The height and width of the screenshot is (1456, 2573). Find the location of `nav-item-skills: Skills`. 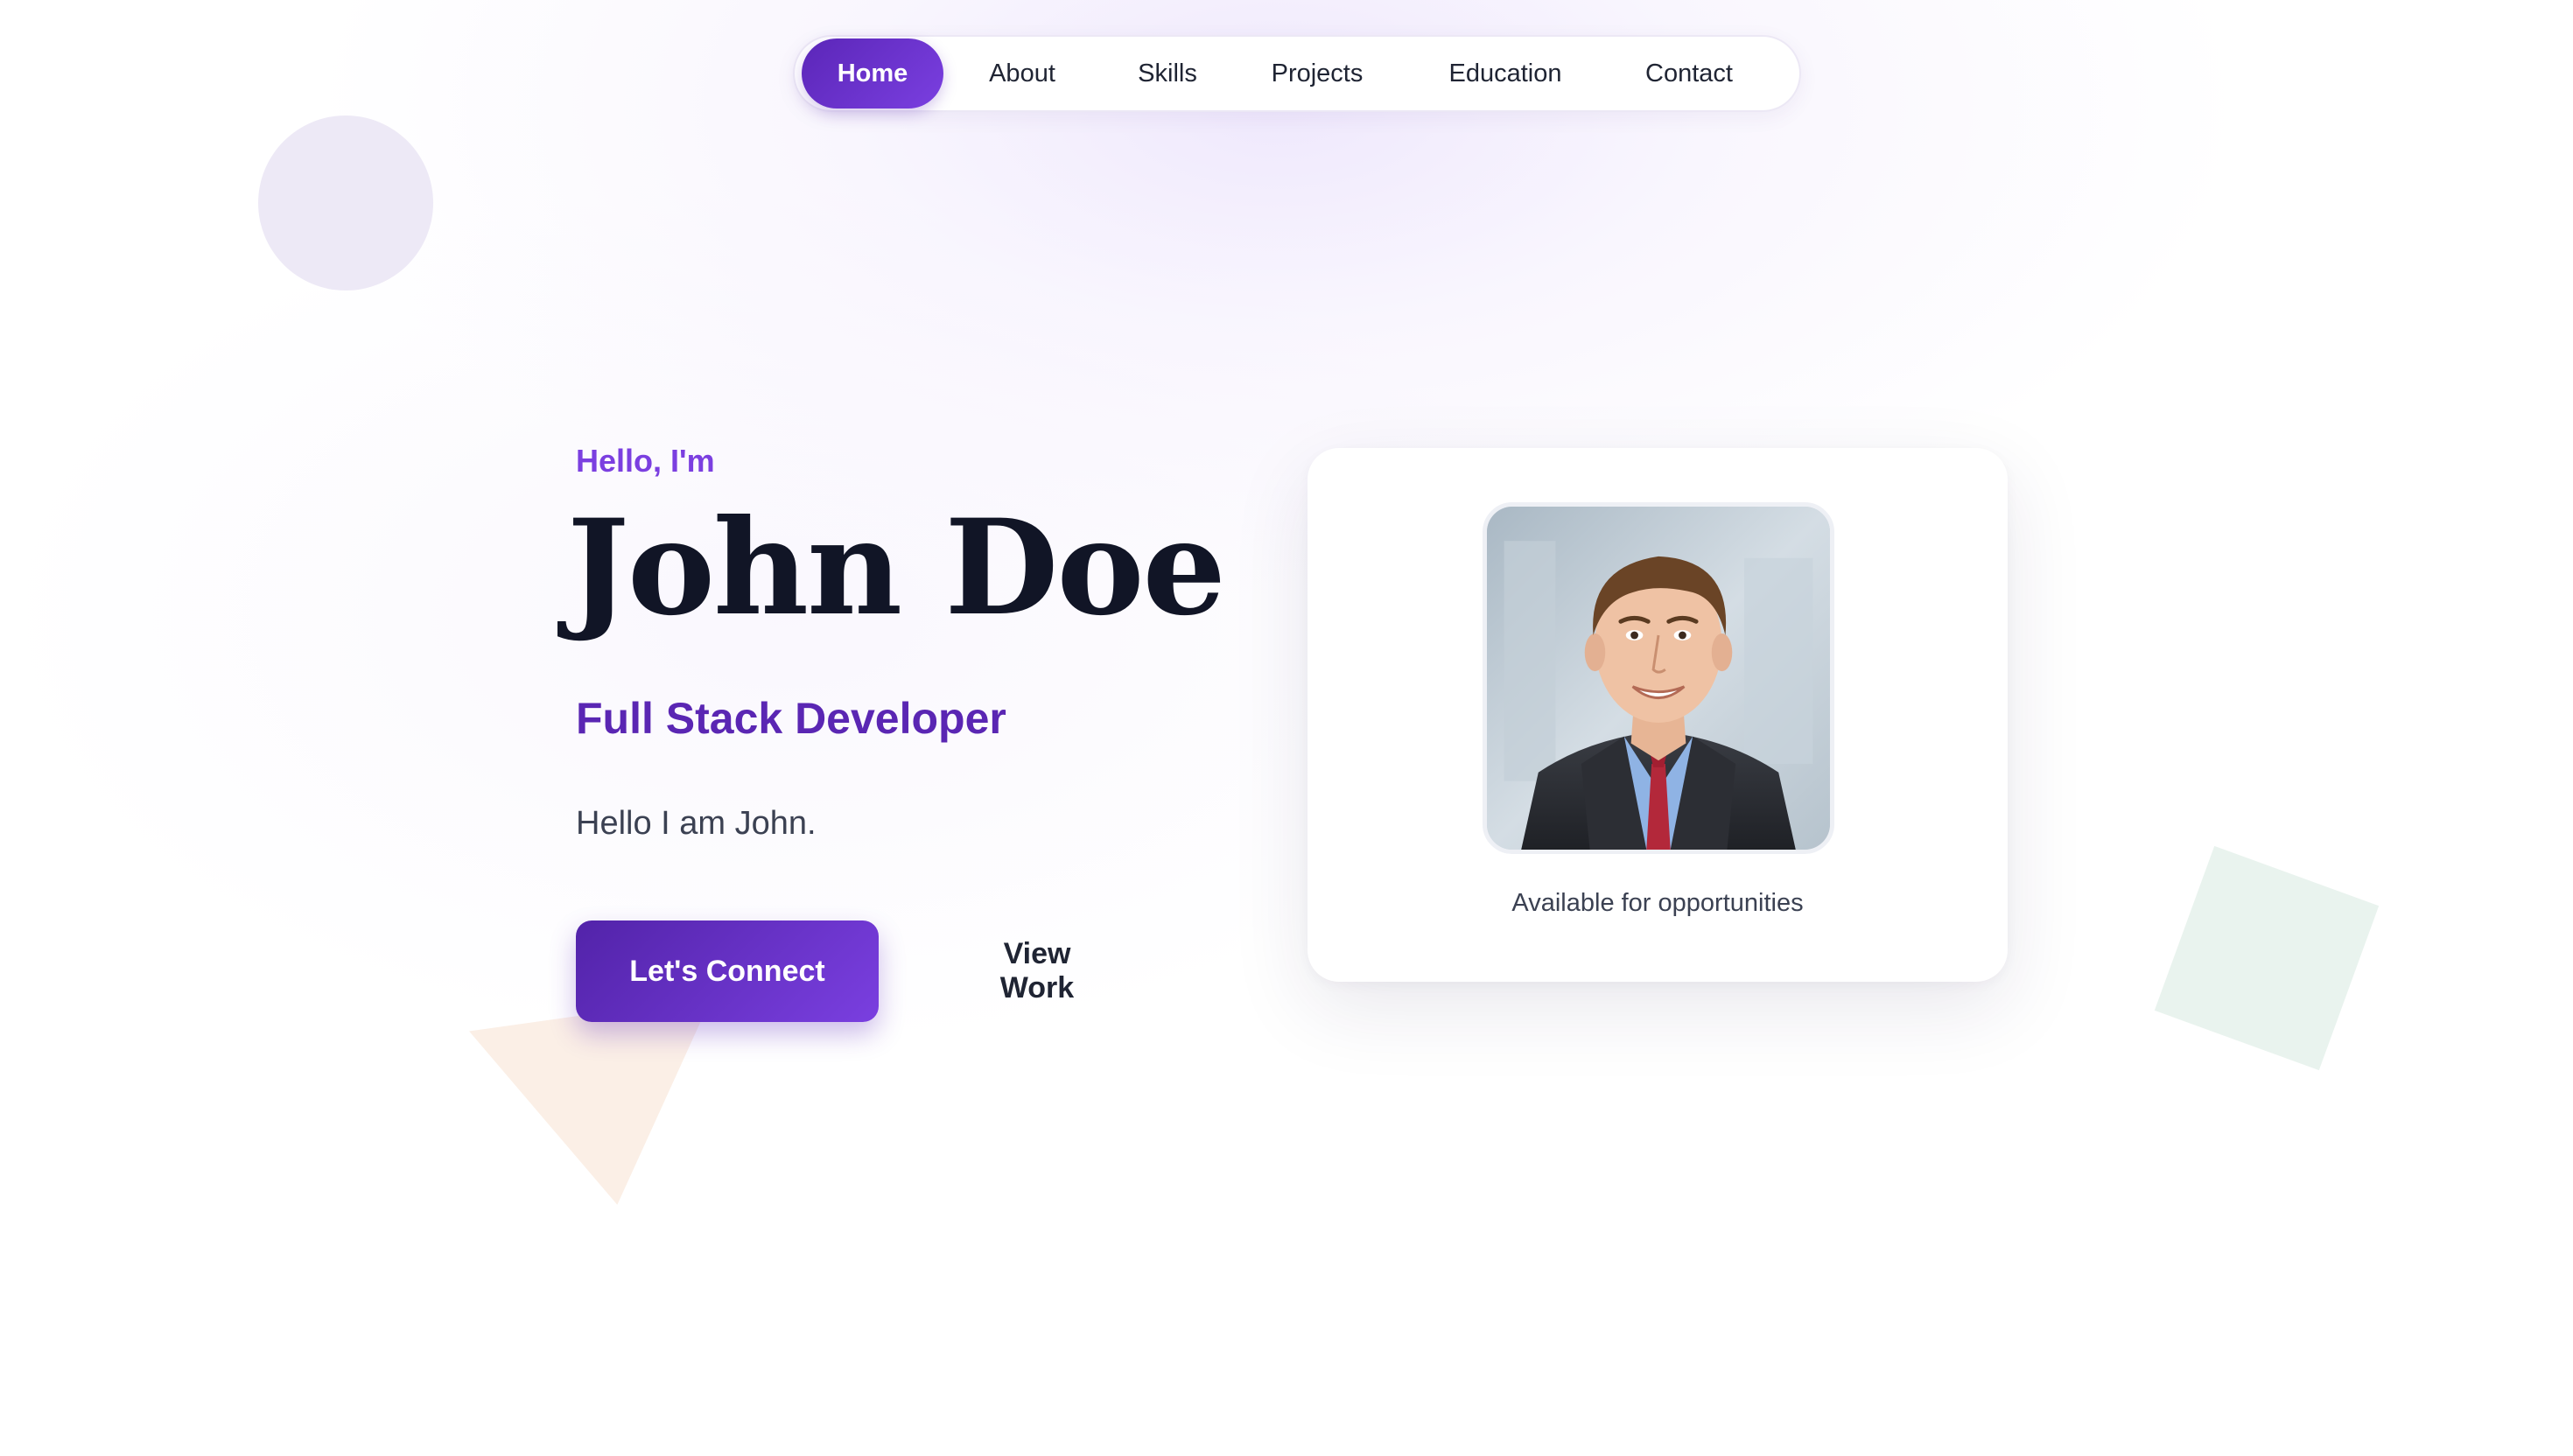

nav-item-skills: Skills is located at coordinates (1167, 73).